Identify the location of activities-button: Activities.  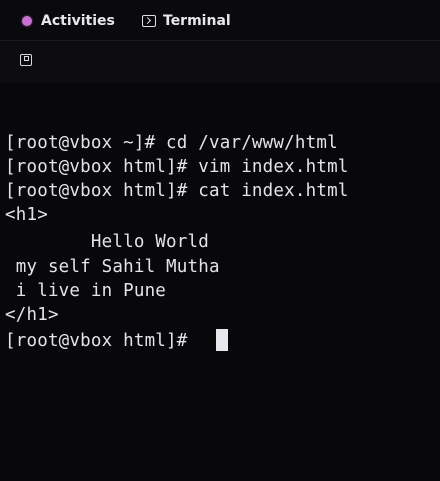
(68, 21).